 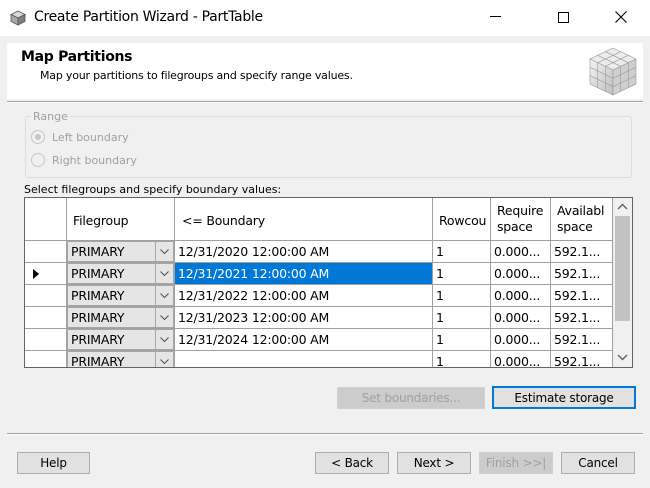 What do you see at coordinates (598, 463) in the screenshot?
I see `cancel-button: Cancel` at bounding box center [598, 463].